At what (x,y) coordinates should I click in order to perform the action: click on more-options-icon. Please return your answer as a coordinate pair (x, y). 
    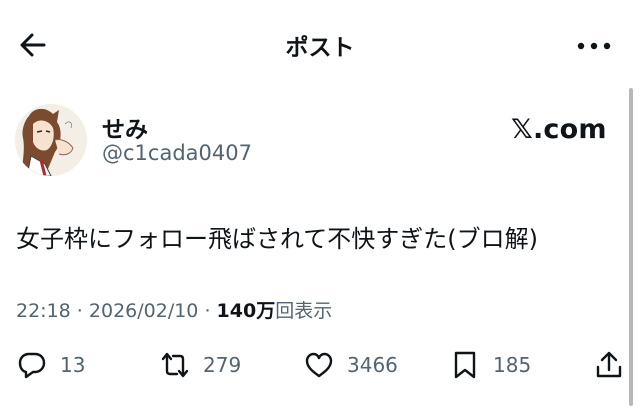
    Looking at the image, I should click on (594, 46).